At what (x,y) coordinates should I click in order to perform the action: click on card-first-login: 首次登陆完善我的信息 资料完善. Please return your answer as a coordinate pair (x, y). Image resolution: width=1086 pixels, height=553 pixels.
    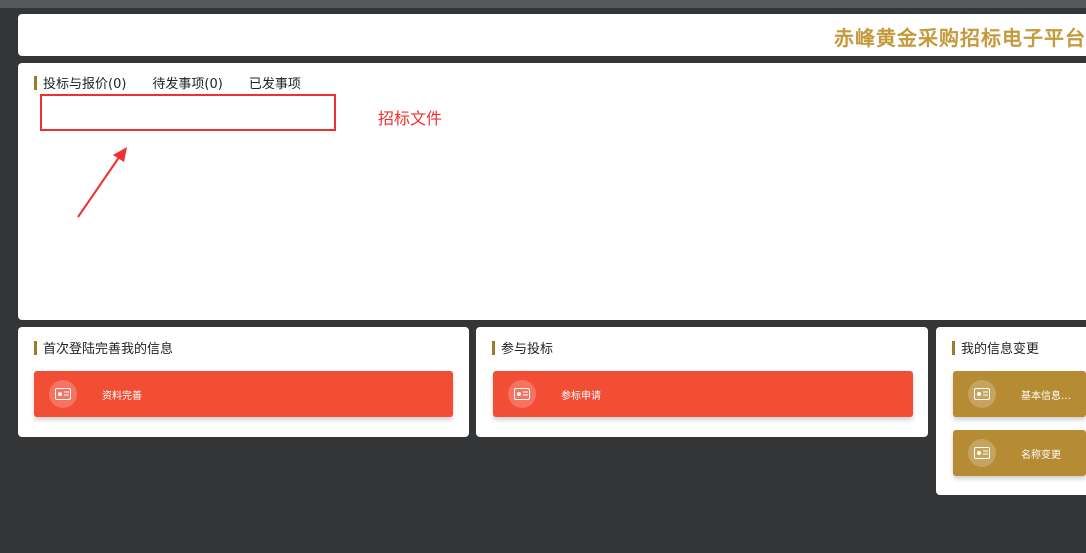
    Looking at the image, I should click on (243, 382).